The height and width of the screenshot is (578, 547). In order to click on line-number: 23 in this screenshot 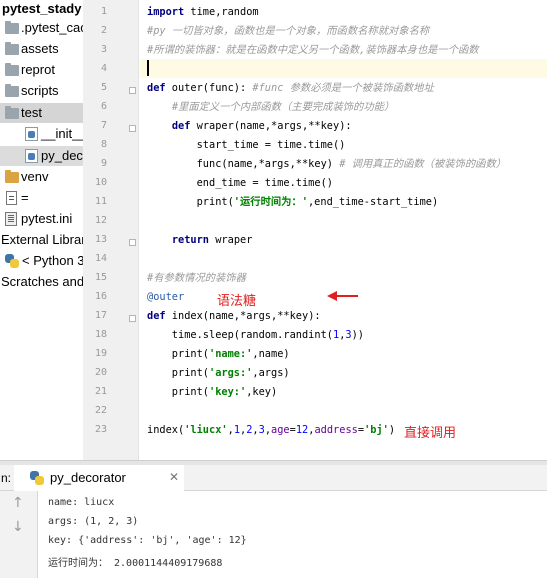, I will do `click(100, 429)`.